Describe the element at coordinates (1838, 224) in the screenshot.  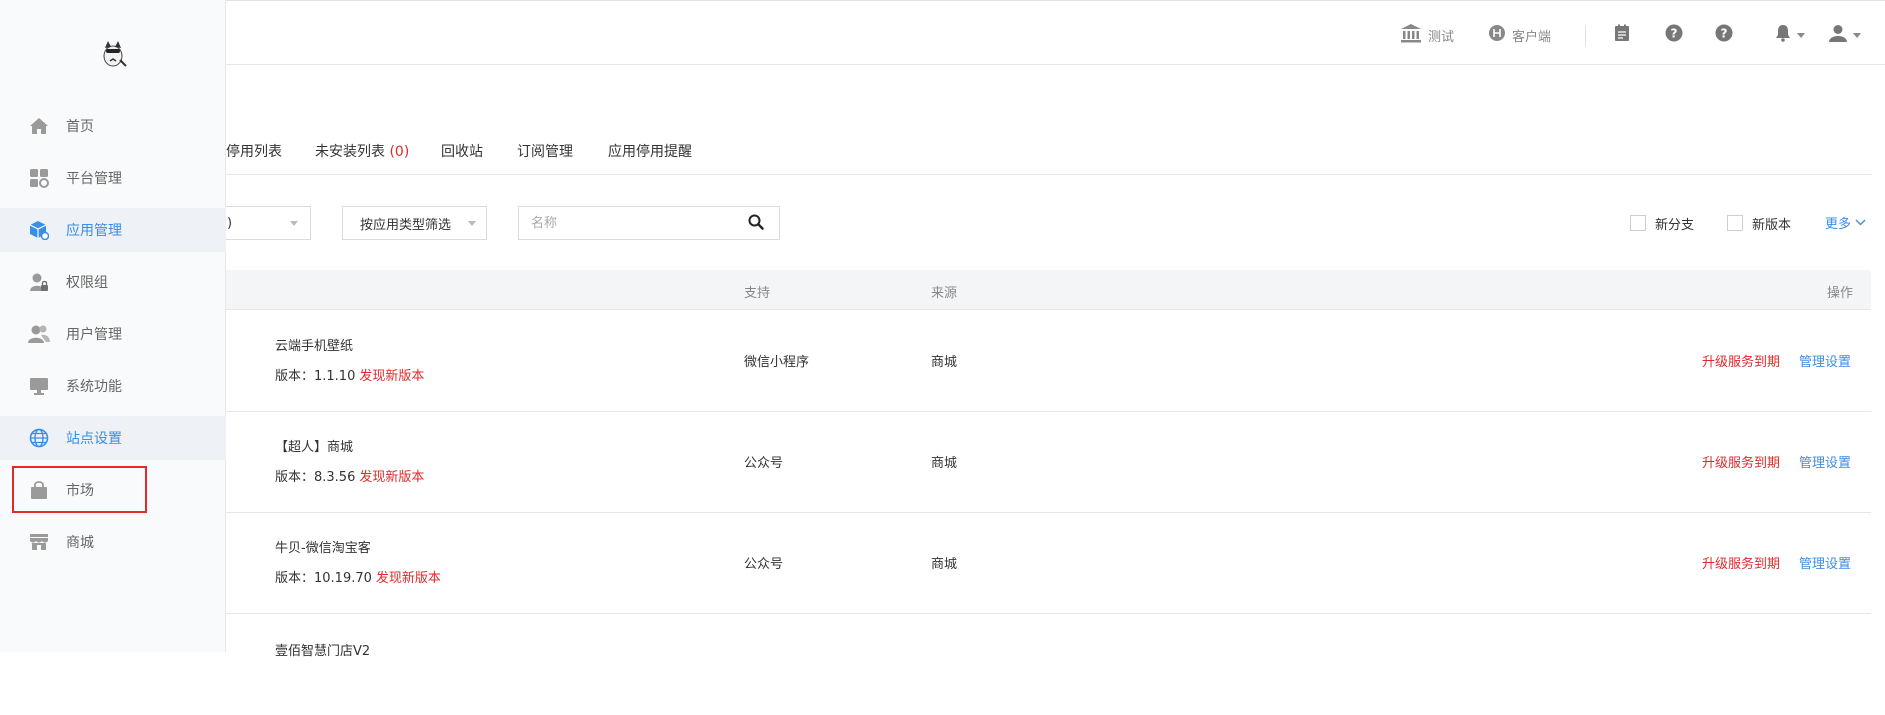
I see `more-label: 更多` at that location.